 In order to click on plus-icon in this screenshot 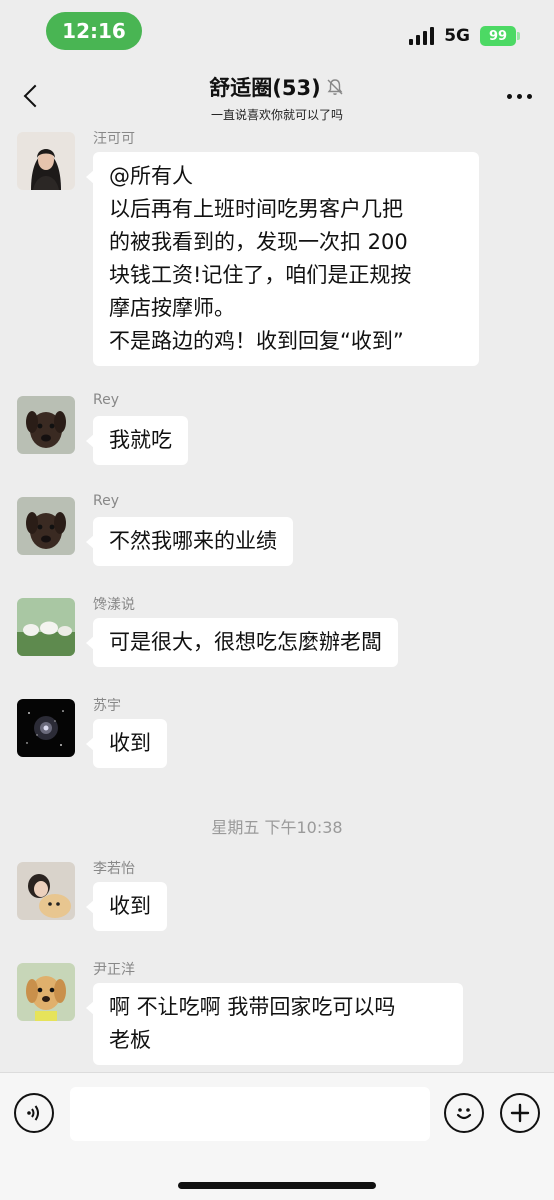, I will do `click(520, 1113)`.